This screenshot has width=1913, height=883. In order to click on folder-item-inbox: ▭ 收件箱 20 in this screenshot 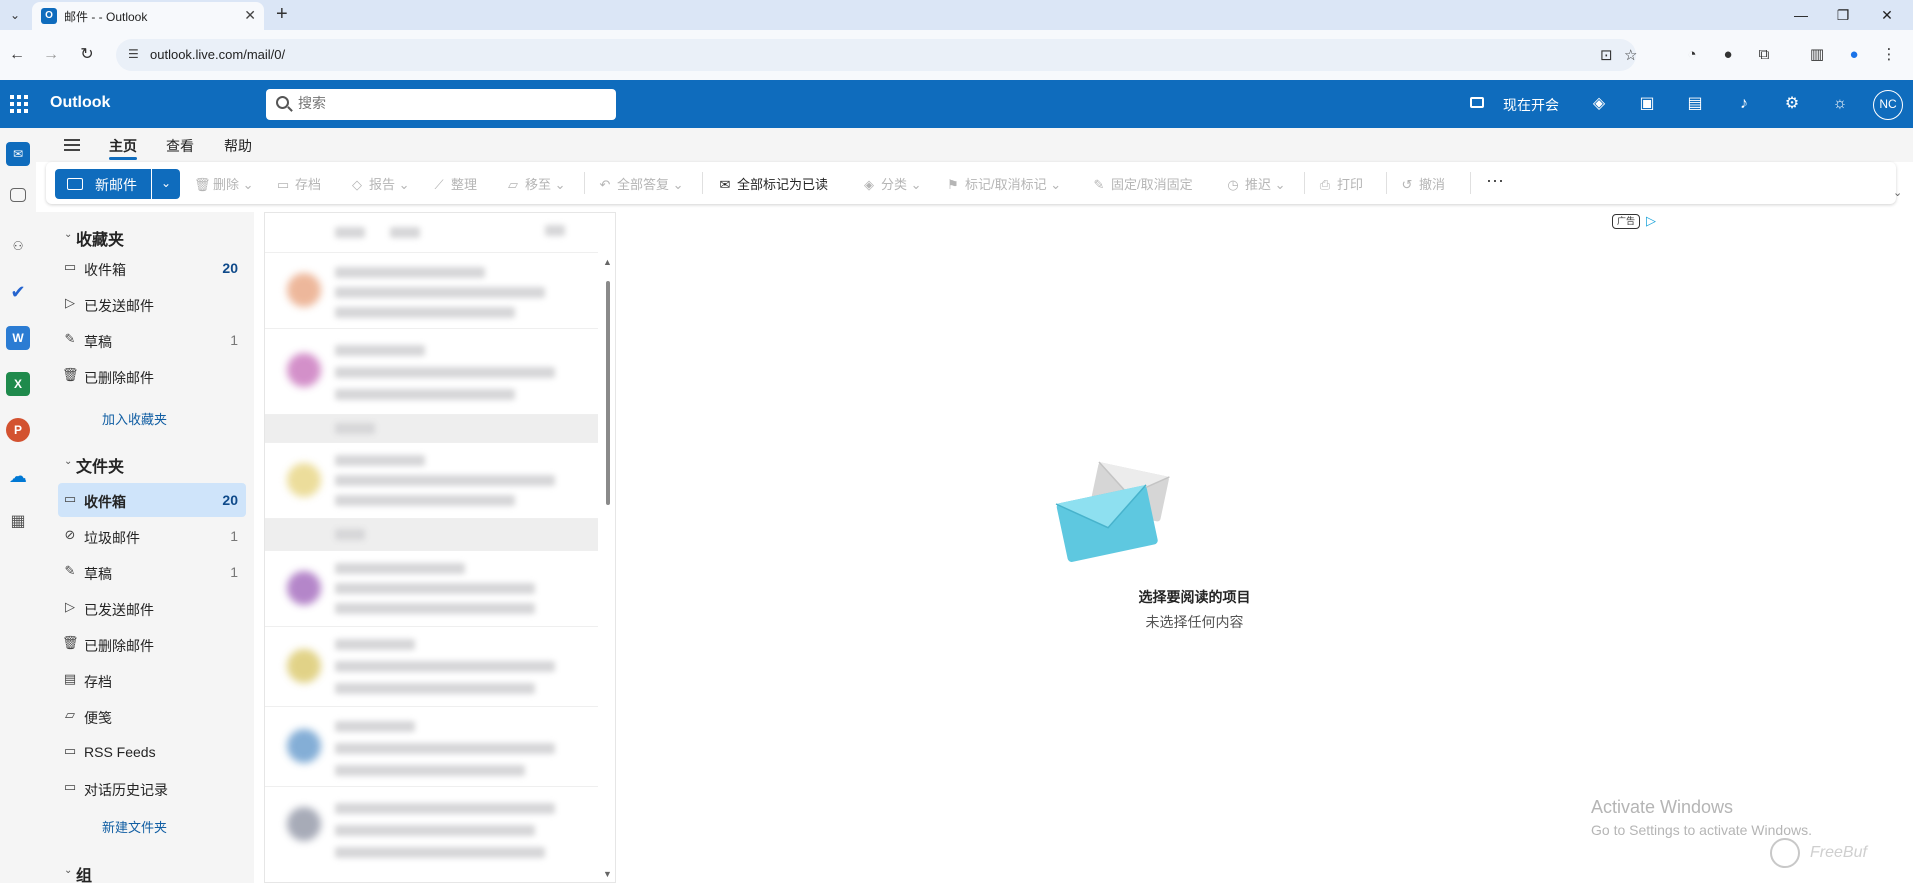, I will do `click(152, 500)`.